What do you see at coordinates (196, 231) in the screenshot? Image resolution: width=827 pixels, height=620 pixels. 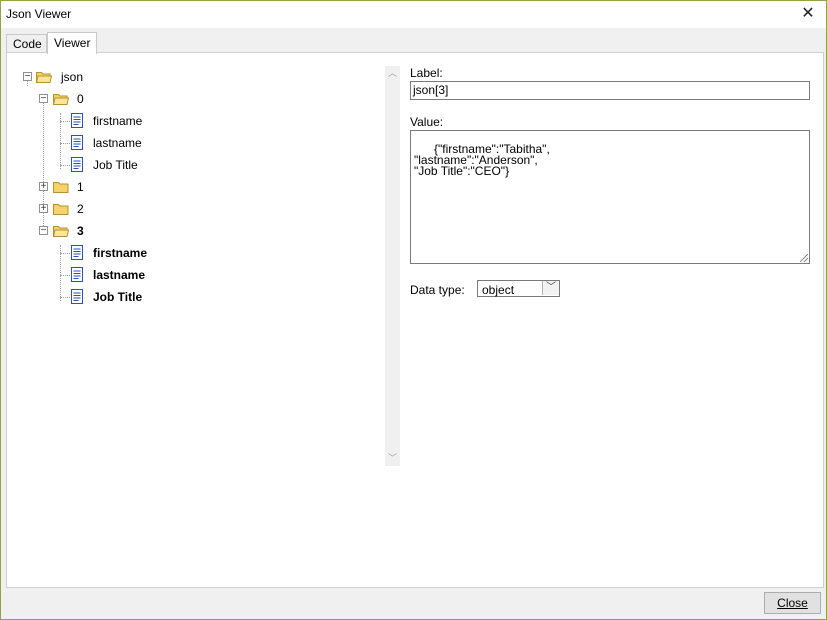 I see `tree-node-3: − 3` at bounding box center [196, 231].